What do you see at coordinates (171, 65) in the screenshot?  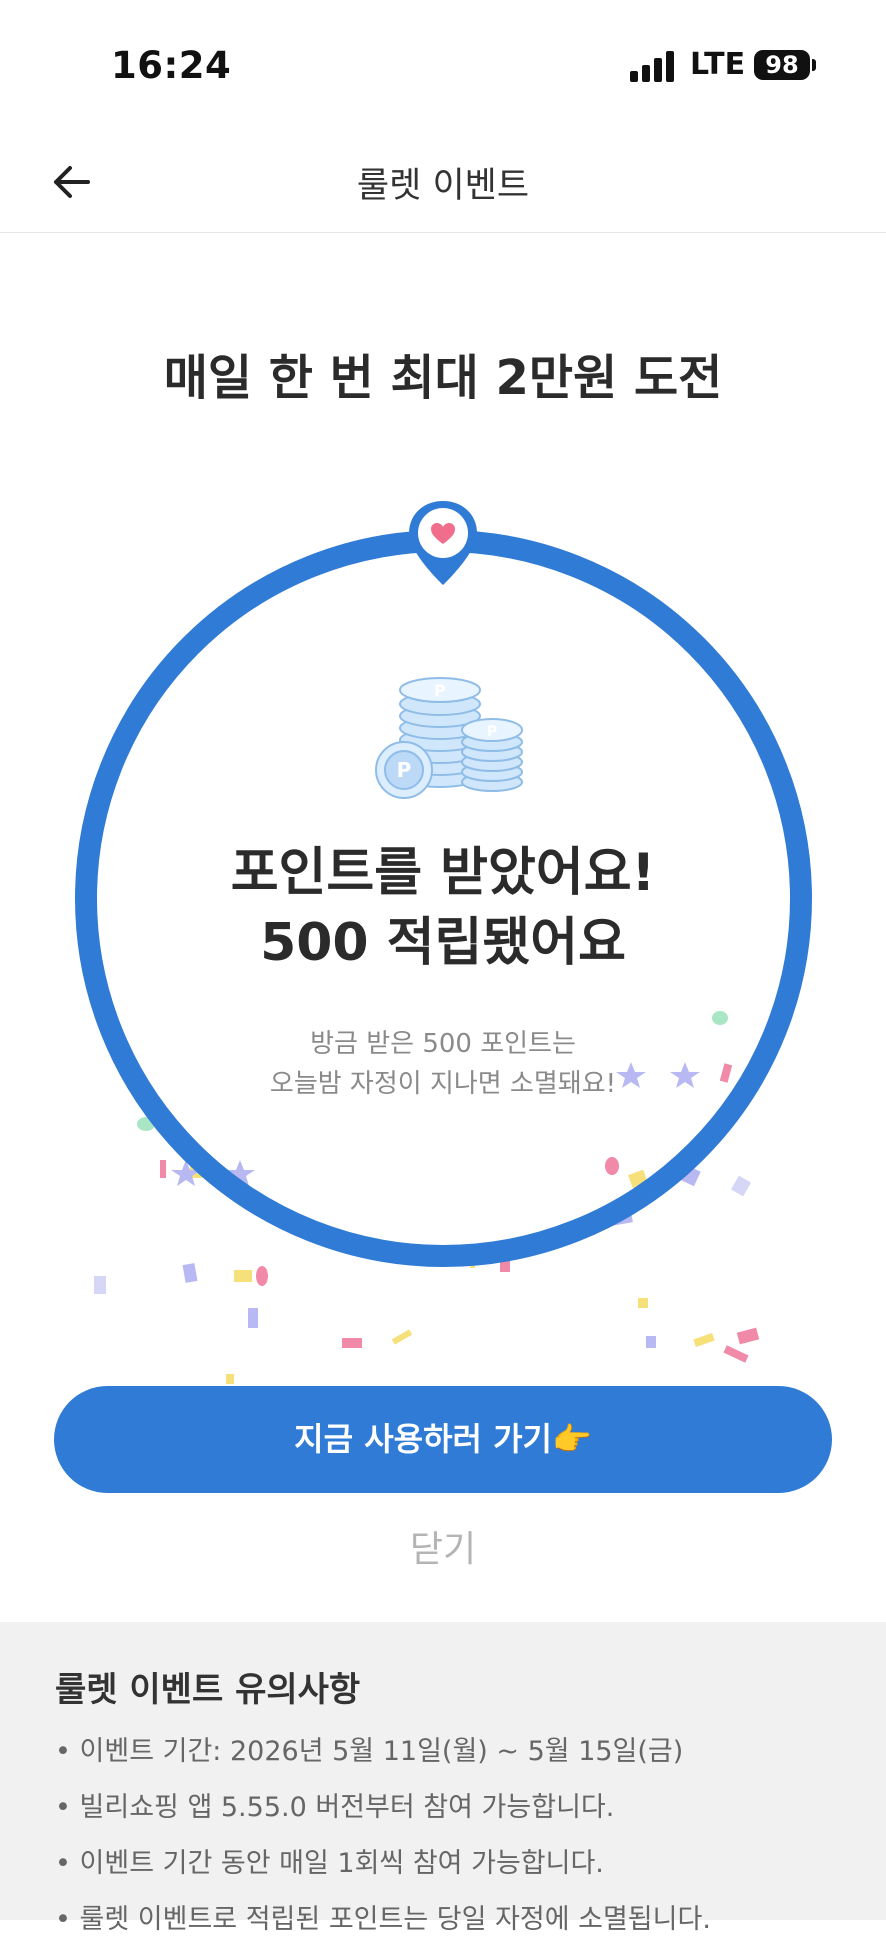 I see `status-time: 16:24` at bounding box center [171, 65].